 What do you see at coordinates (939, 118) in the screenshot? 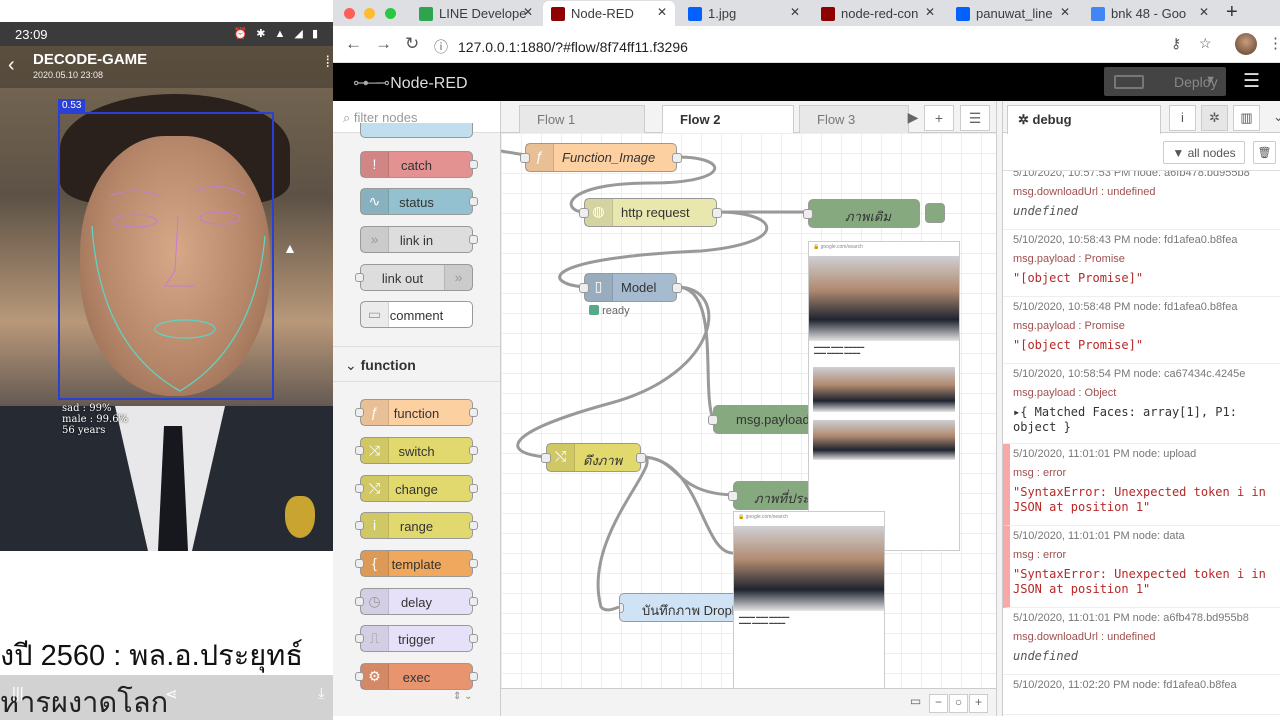
I see `add-flow-button: +` at bounding box center [939, 118].